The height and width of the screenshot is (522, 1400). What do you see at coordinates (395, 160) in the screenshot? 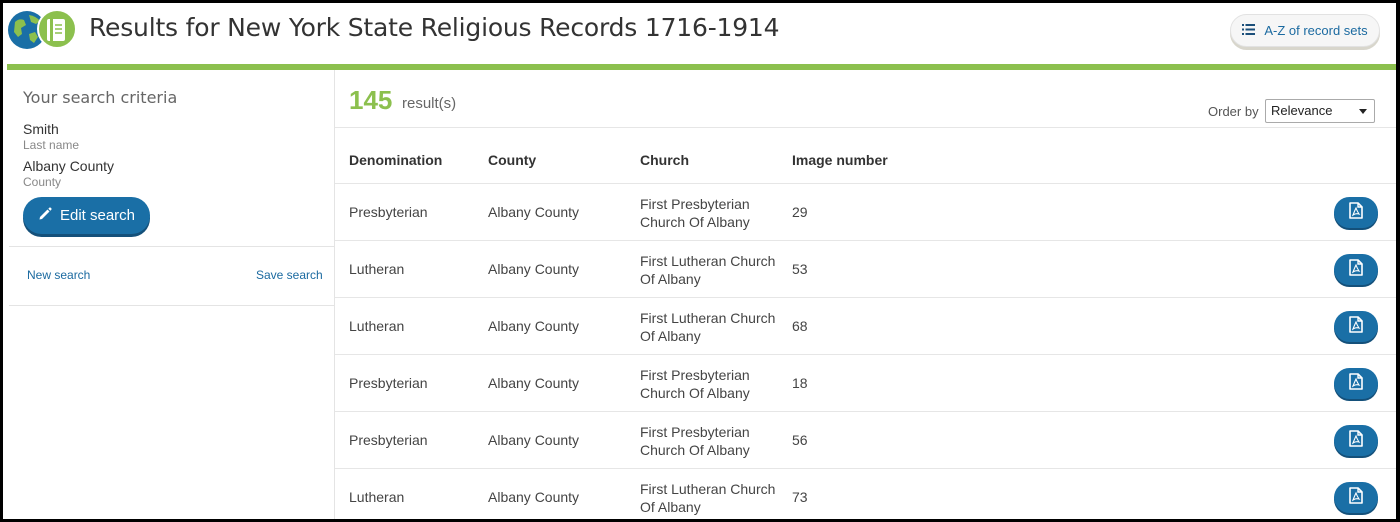
I see `column-header-denomination: Denomination` at bounding box center [395, 160].